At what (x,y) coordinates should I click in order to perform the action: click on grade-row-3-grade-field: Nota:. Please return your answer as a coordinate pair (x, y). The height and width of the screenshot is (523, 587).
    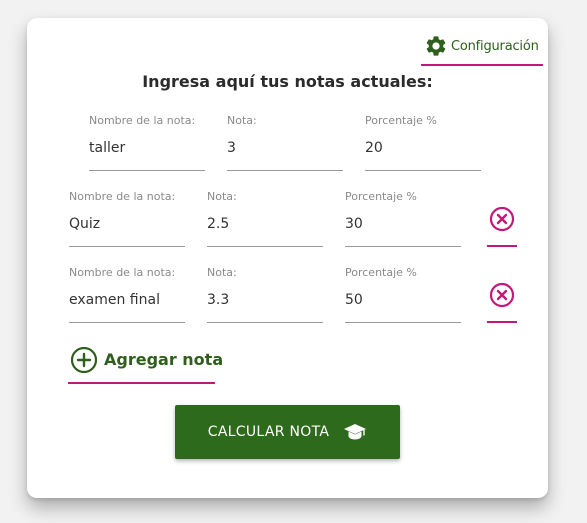
    Looking at the image, I should click on (265, 296).